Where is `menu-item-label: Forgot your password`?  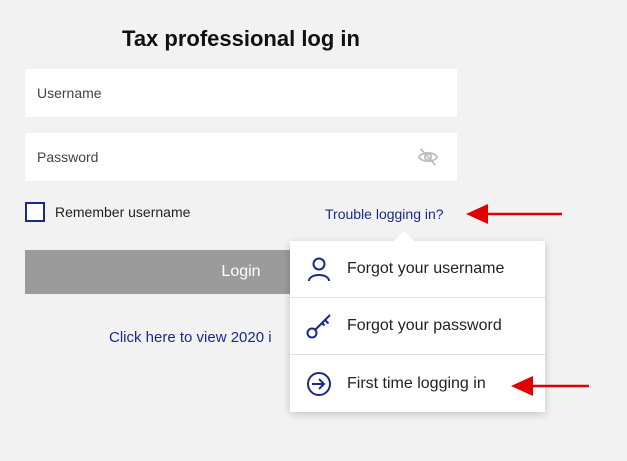
menu-item-label: Forgot your password is located at coordinates (424, 325).